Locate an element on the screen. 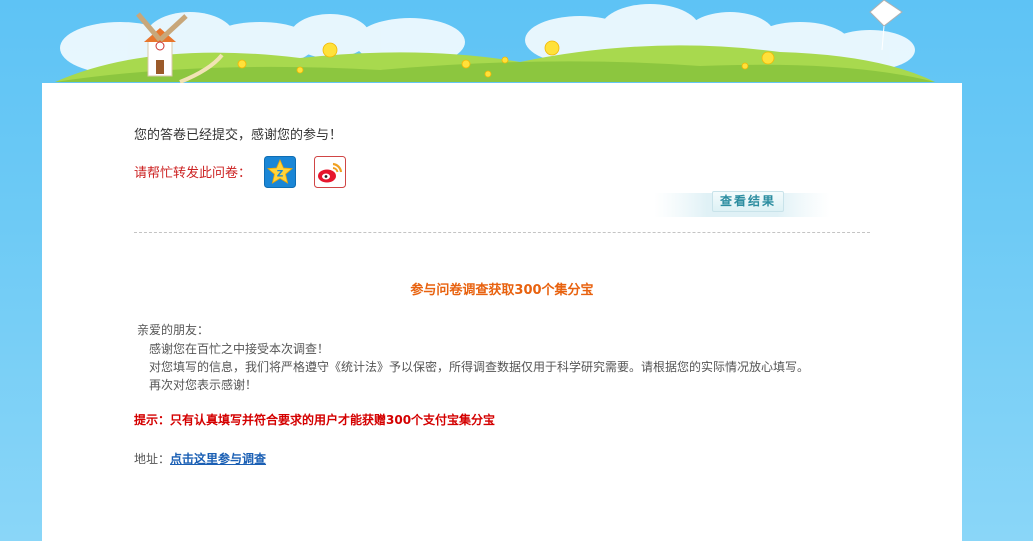 The width and height of the screenshot is (1033, 541). svg-text: Z is located at coordinates (280, 175).